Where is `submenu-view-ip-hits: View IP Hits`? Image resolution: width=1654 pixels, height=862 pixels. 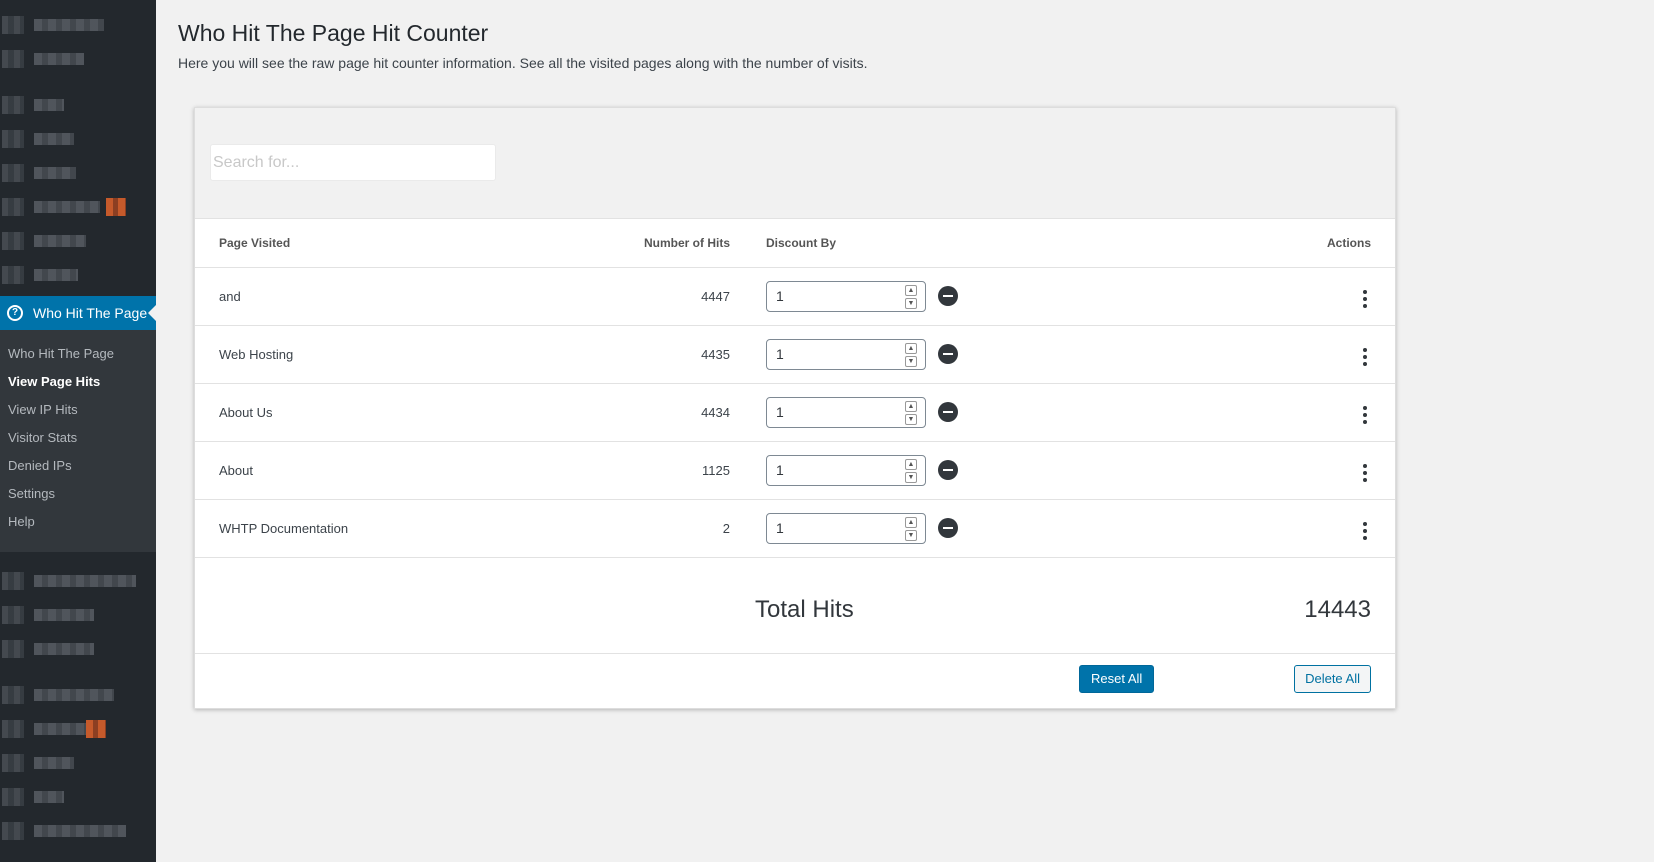 submenu-view-ip-hits: View IP Hits is located at coordinates (78, 410).